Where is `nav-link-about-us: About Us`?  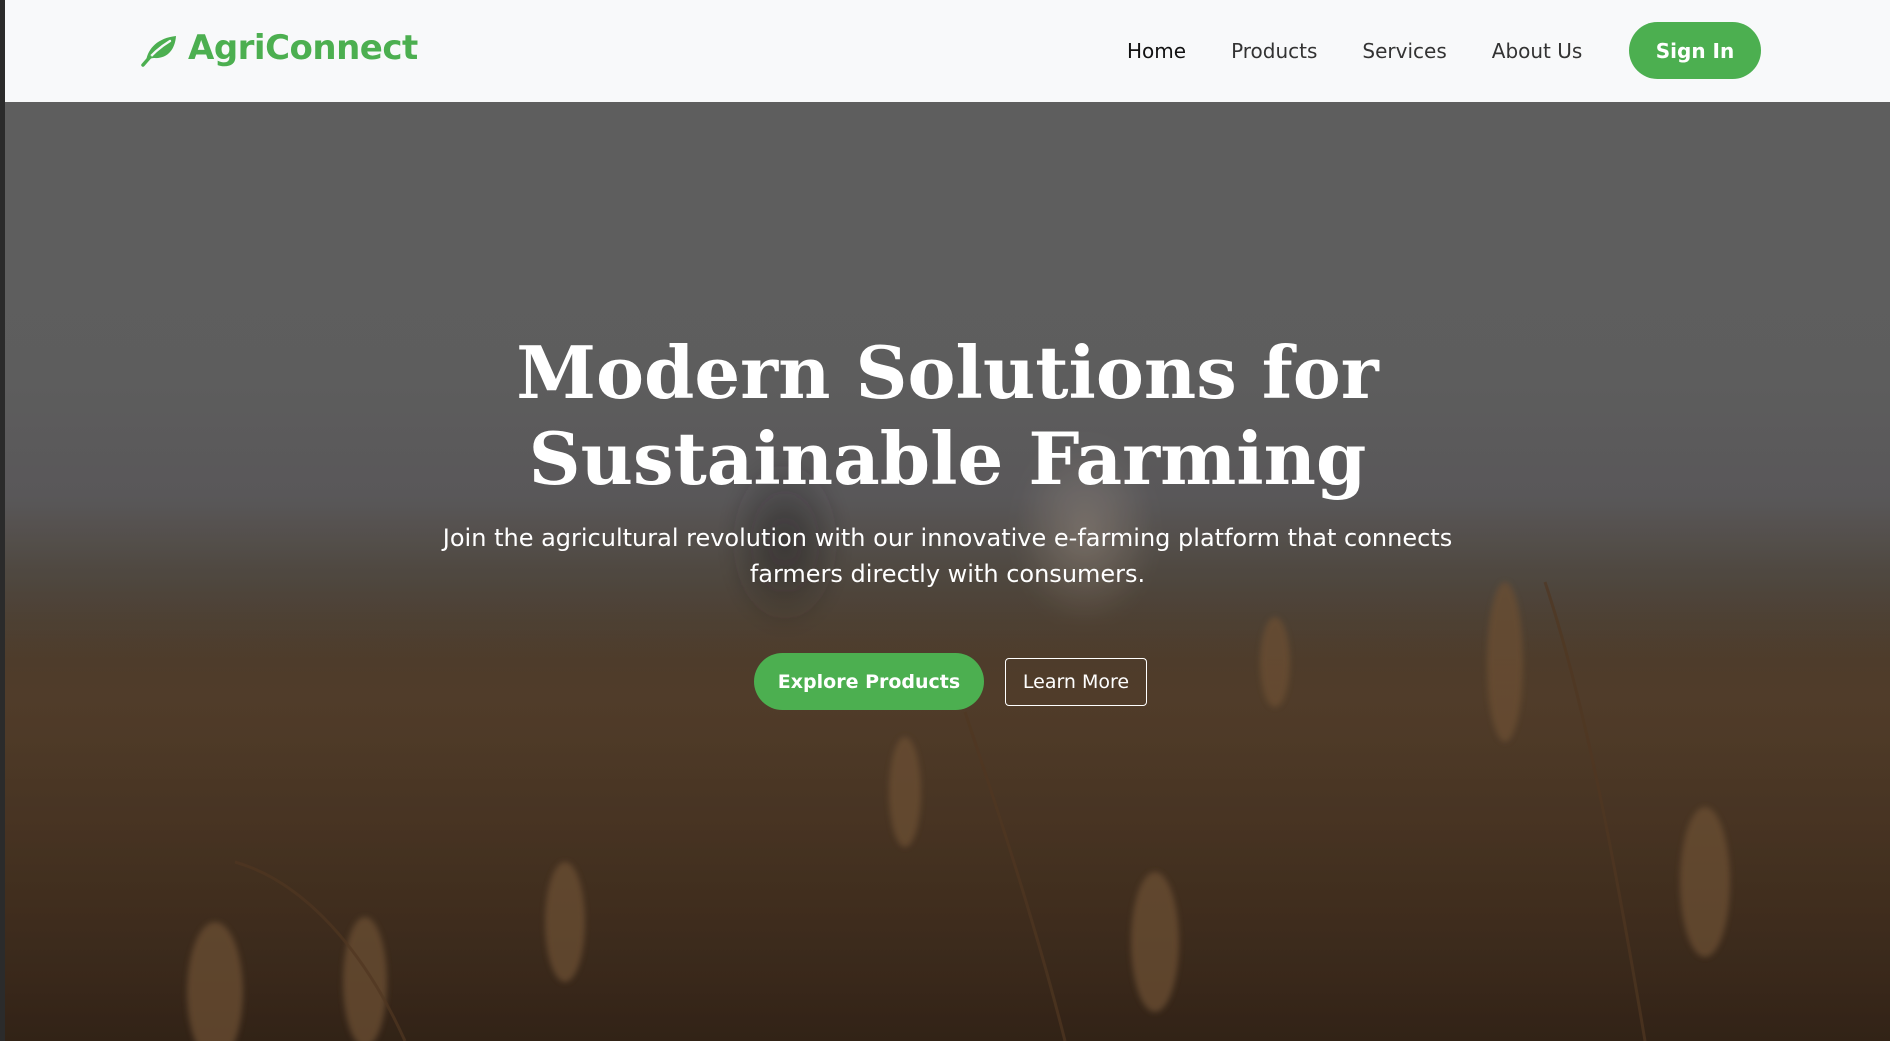 nav-link-about-us: About Us is located at coordinates (1537, 51).